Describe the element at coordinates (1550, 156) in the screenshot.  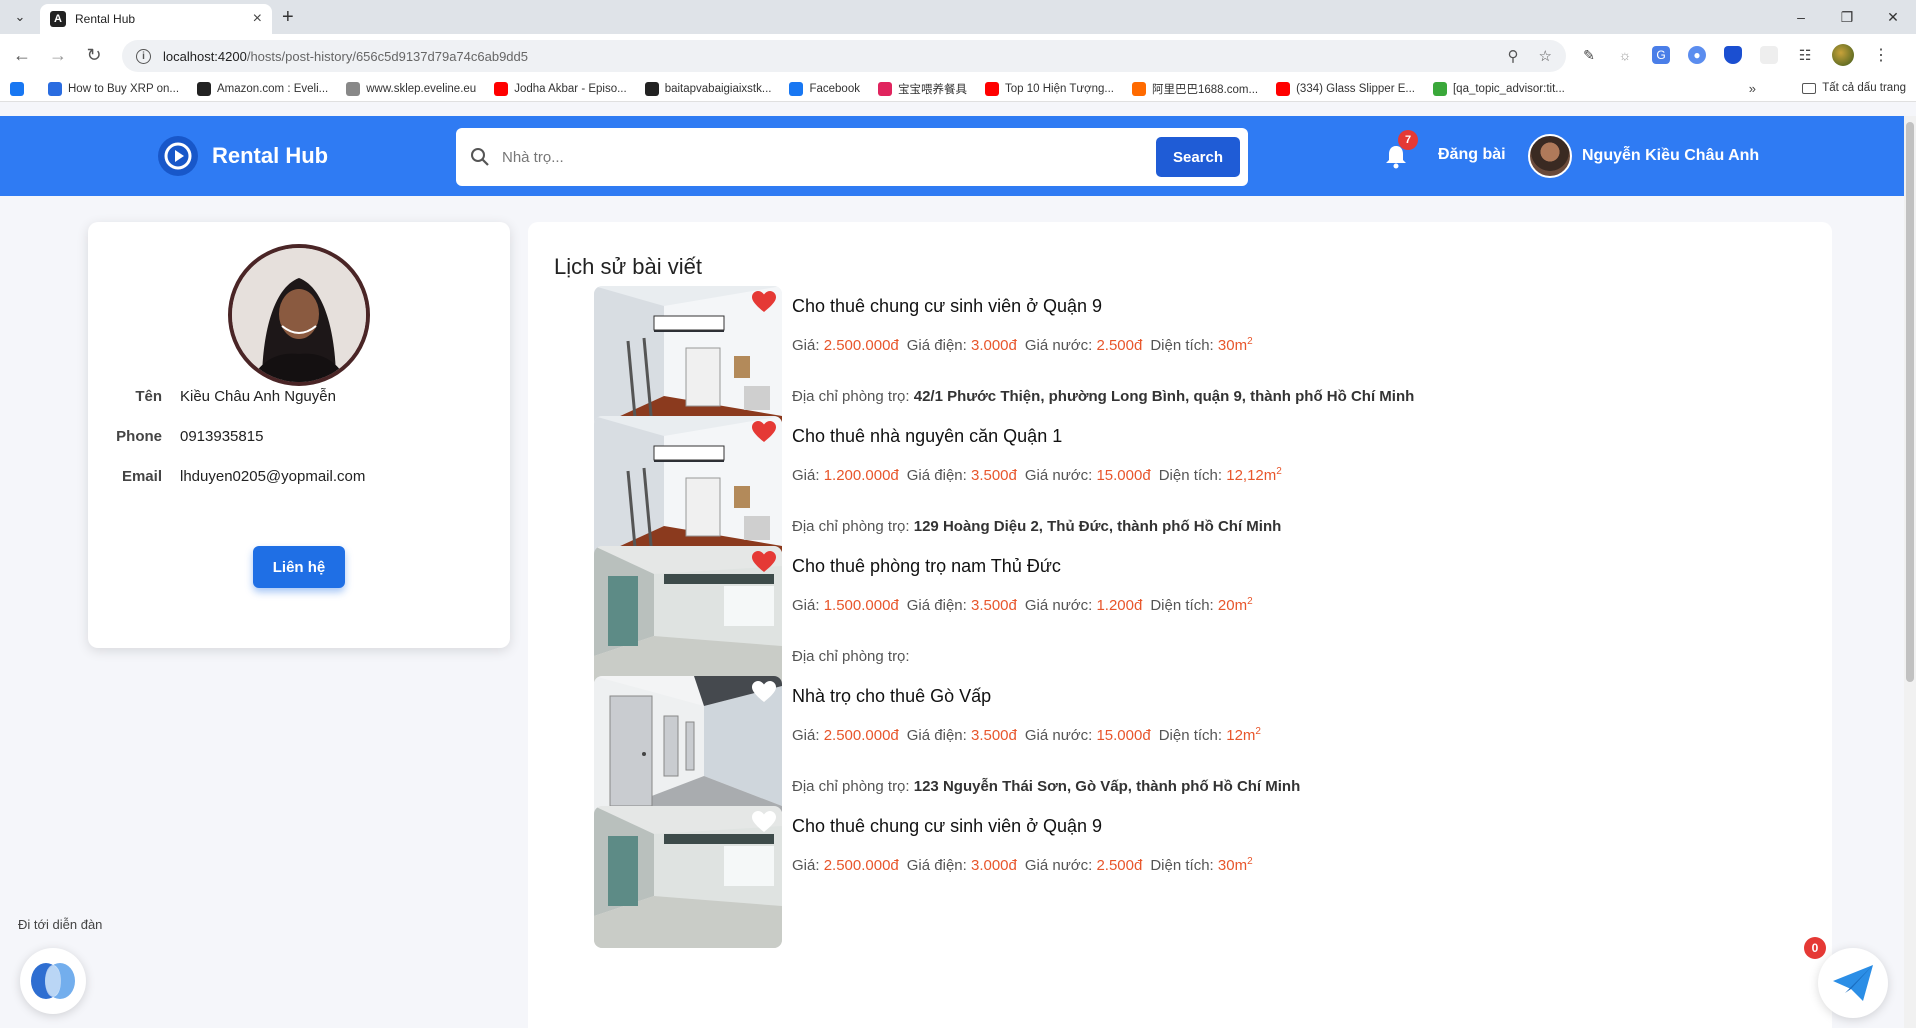
I see `avatar` at that location.